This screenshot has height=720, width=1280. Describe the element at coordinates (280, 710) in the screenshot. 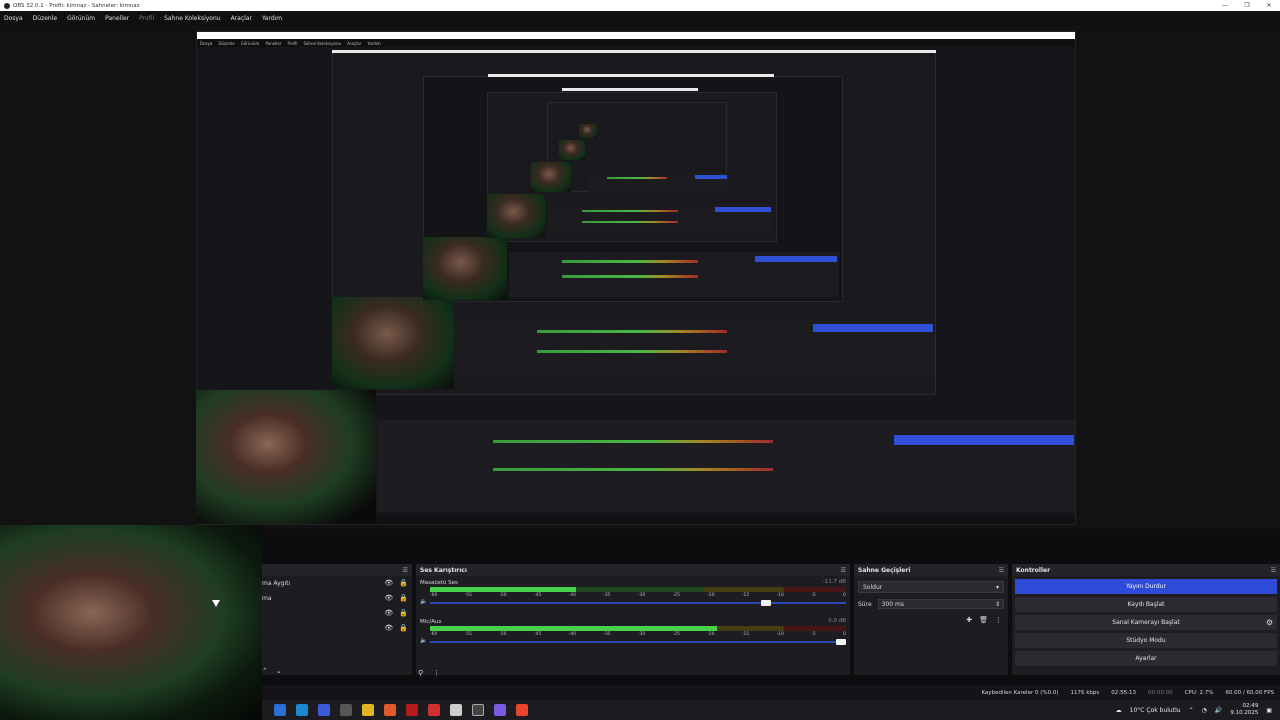

I see `file-explorer-icon` at that location.